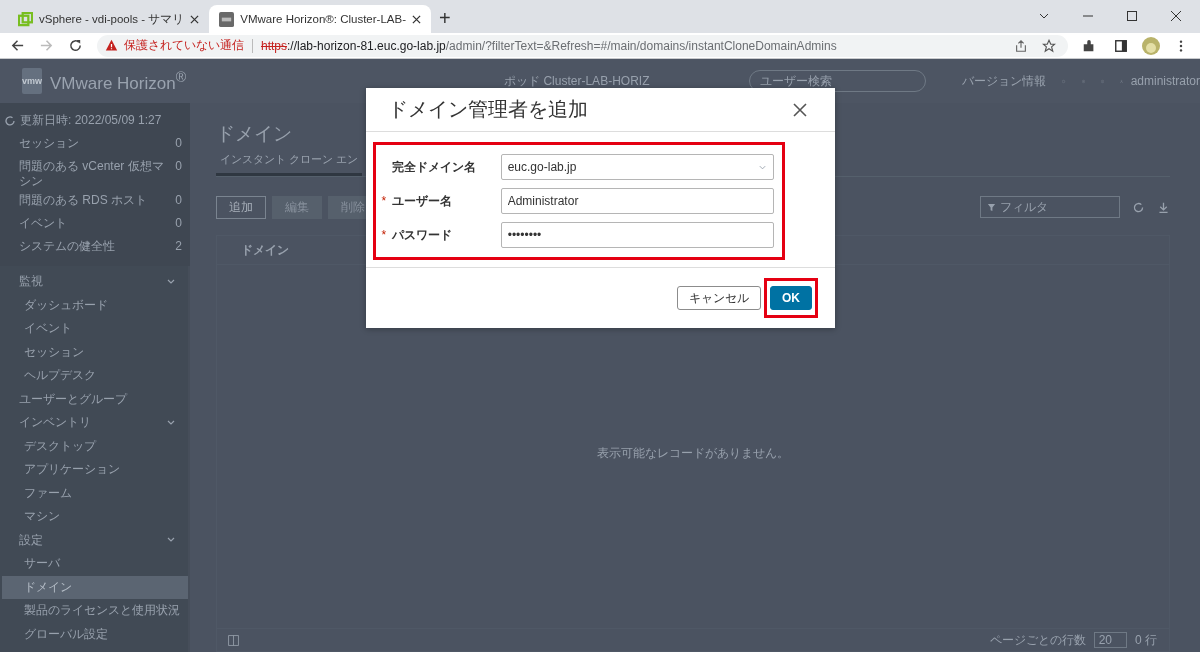  What do you see at coordinates (1110, 640) in the screenshot?
I see `page-size-select: 20` at bounding box center [1110, 640].